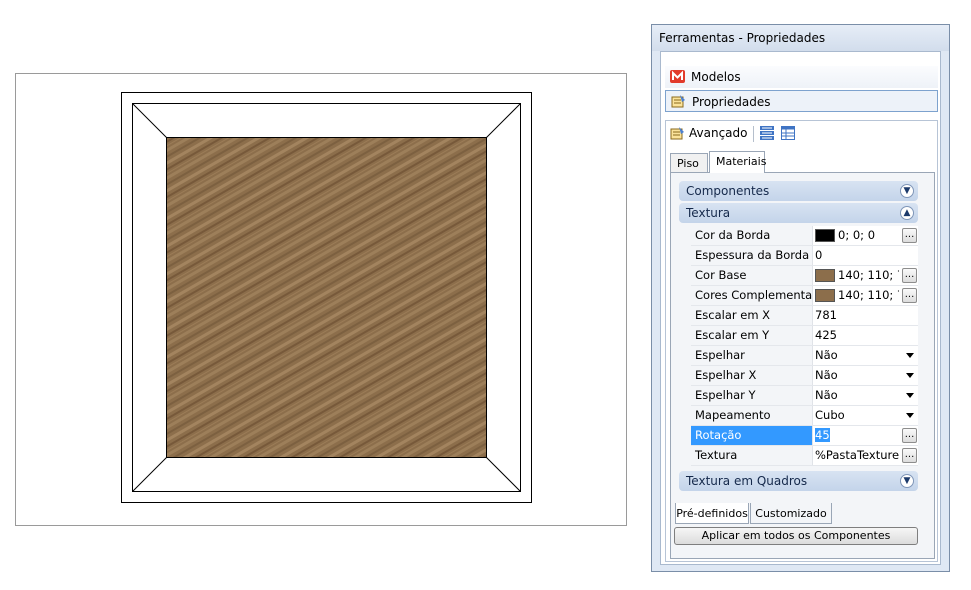 The height and width of the screenshot is (590, 971). Describe the element at coordinates (907, 213) in the screenshot. I see `chevron-up-icon: ▲` at that location.